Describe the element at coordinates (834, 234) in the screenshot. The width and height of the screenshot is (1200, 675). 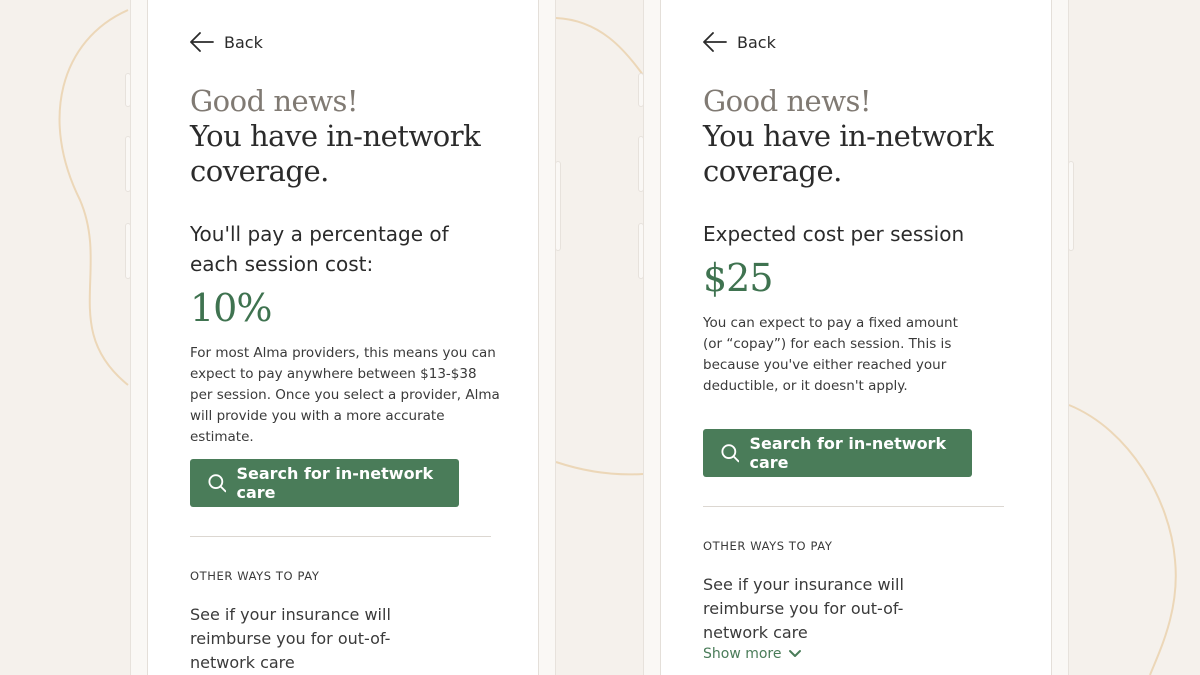
I see `cost-subhead: Expected cost per session` at that location.